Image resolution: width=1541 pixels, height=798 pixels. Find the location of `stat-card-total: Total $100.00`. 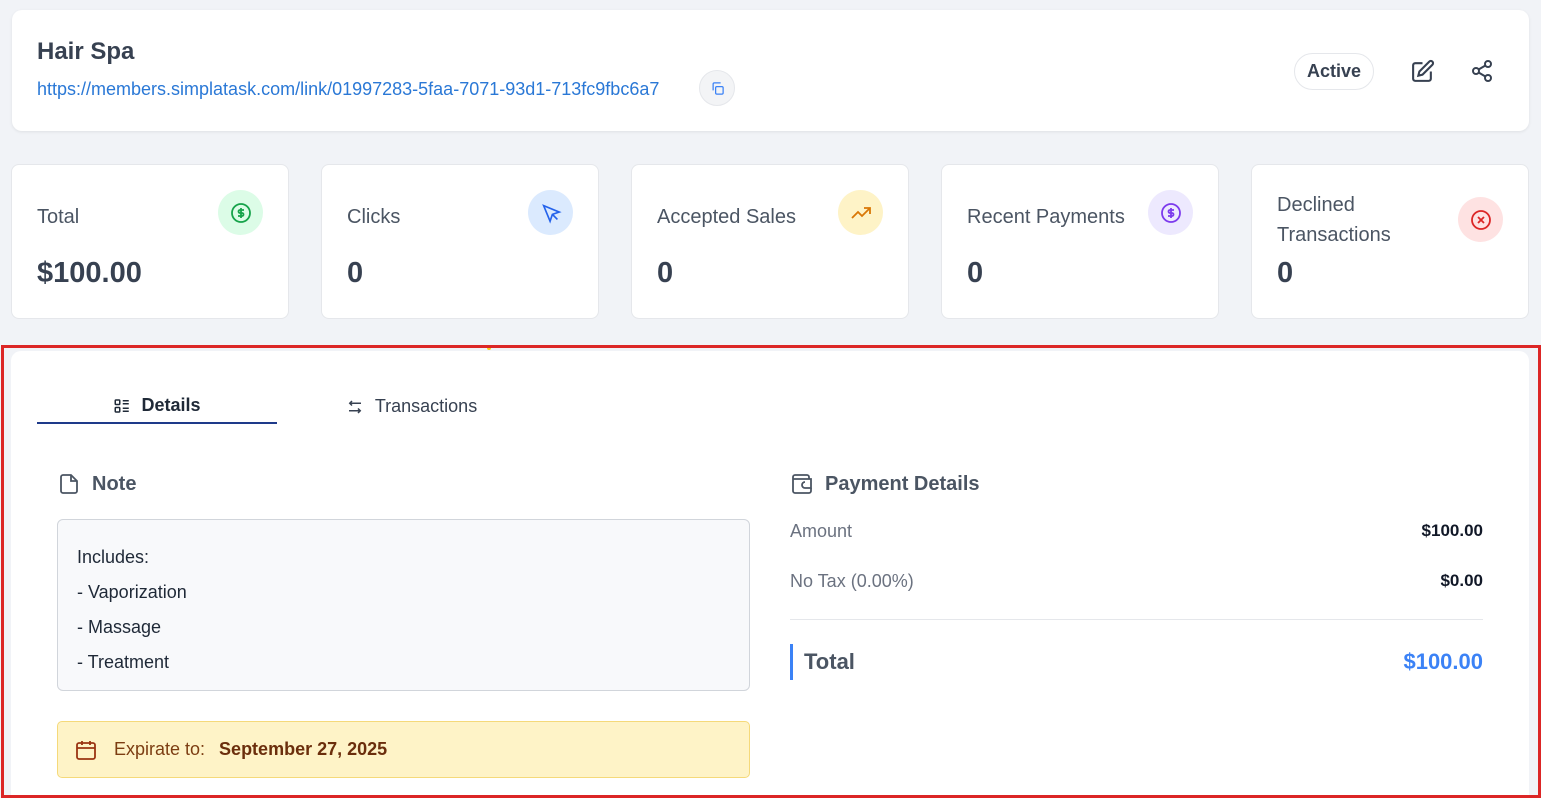

stat-card-total: Total $100.00 is located at coordinates (150, 241).